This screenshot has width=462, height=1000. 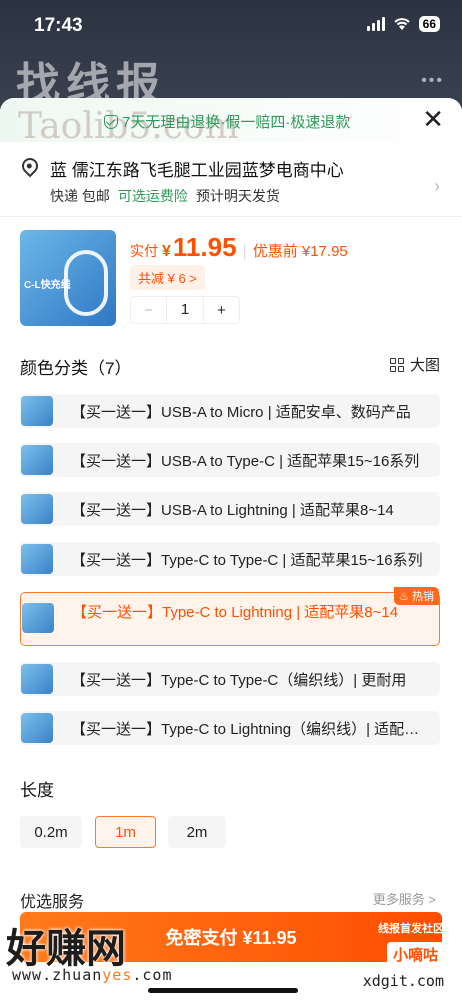 I want to click on divider, so click(x=231, y=216).